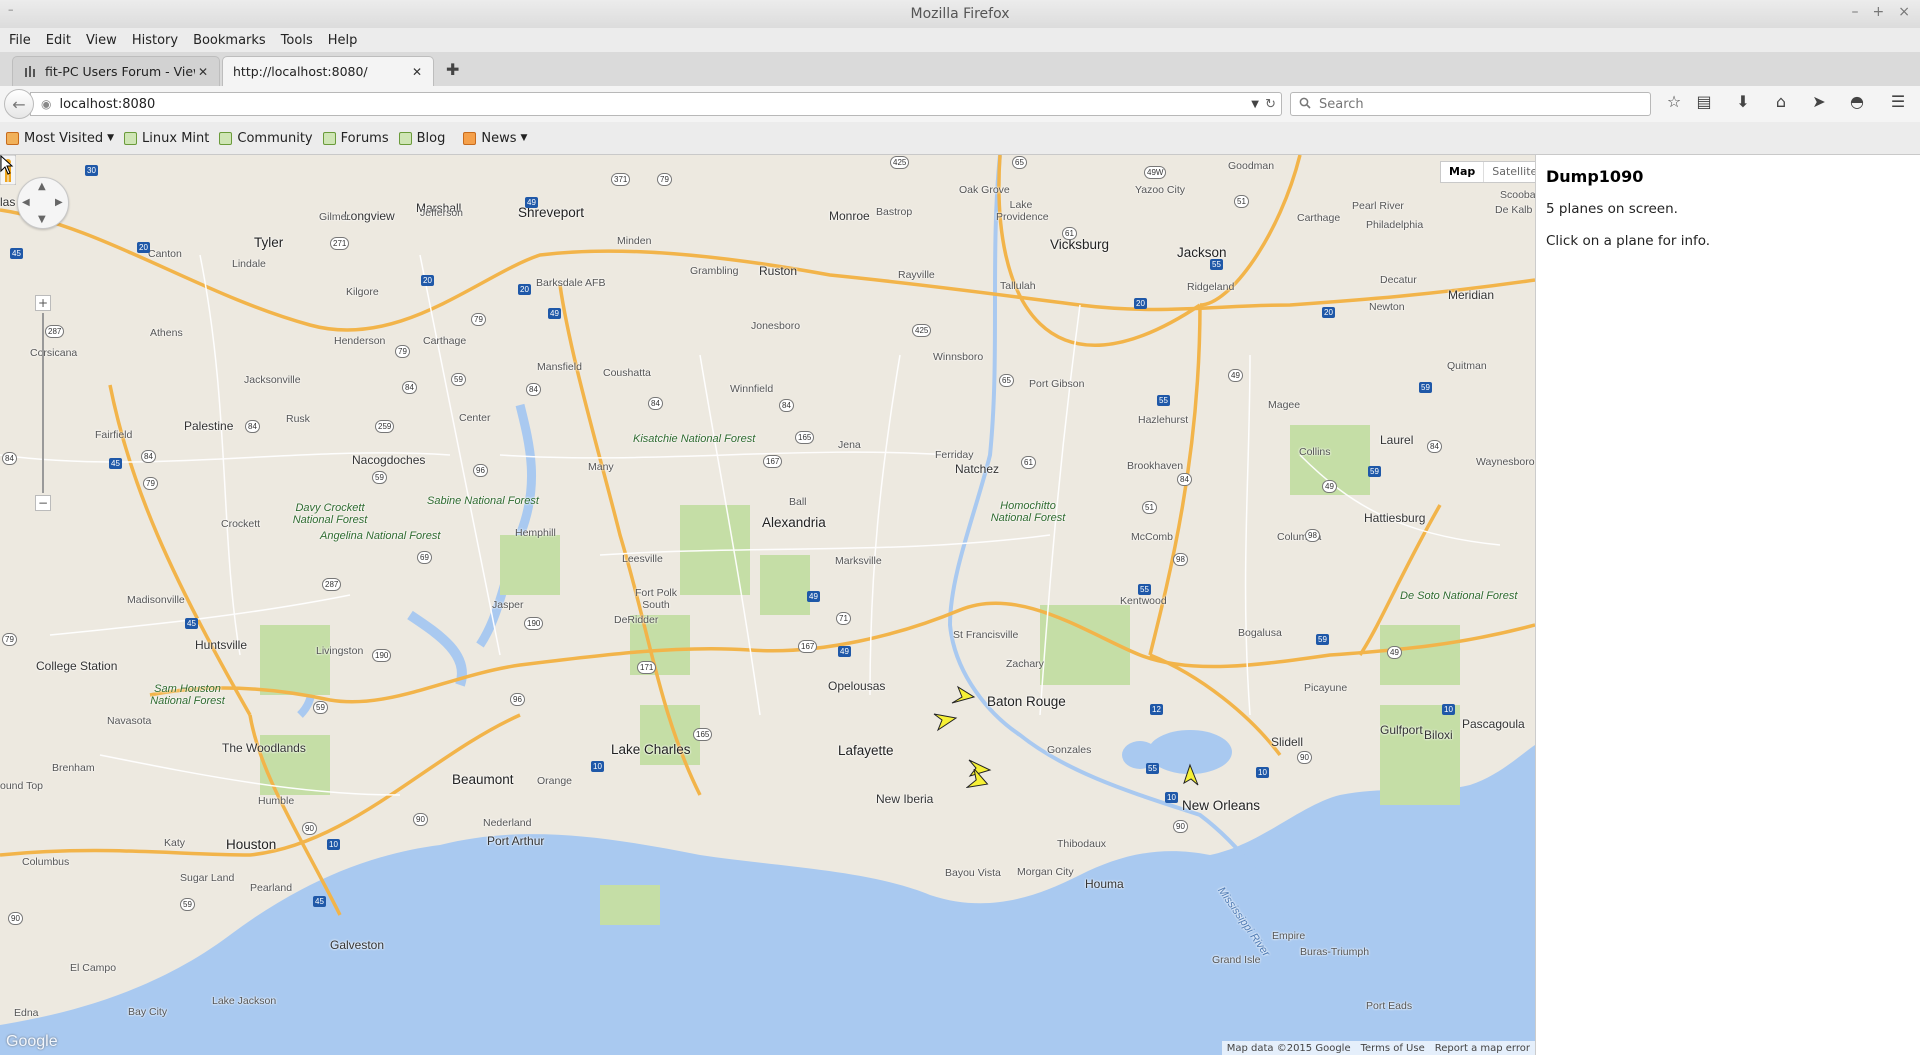  Describe the element at coordinates (1288, 1048) in the screenshot. I see `map-attribution: Map data ©2015 Google` at that location.